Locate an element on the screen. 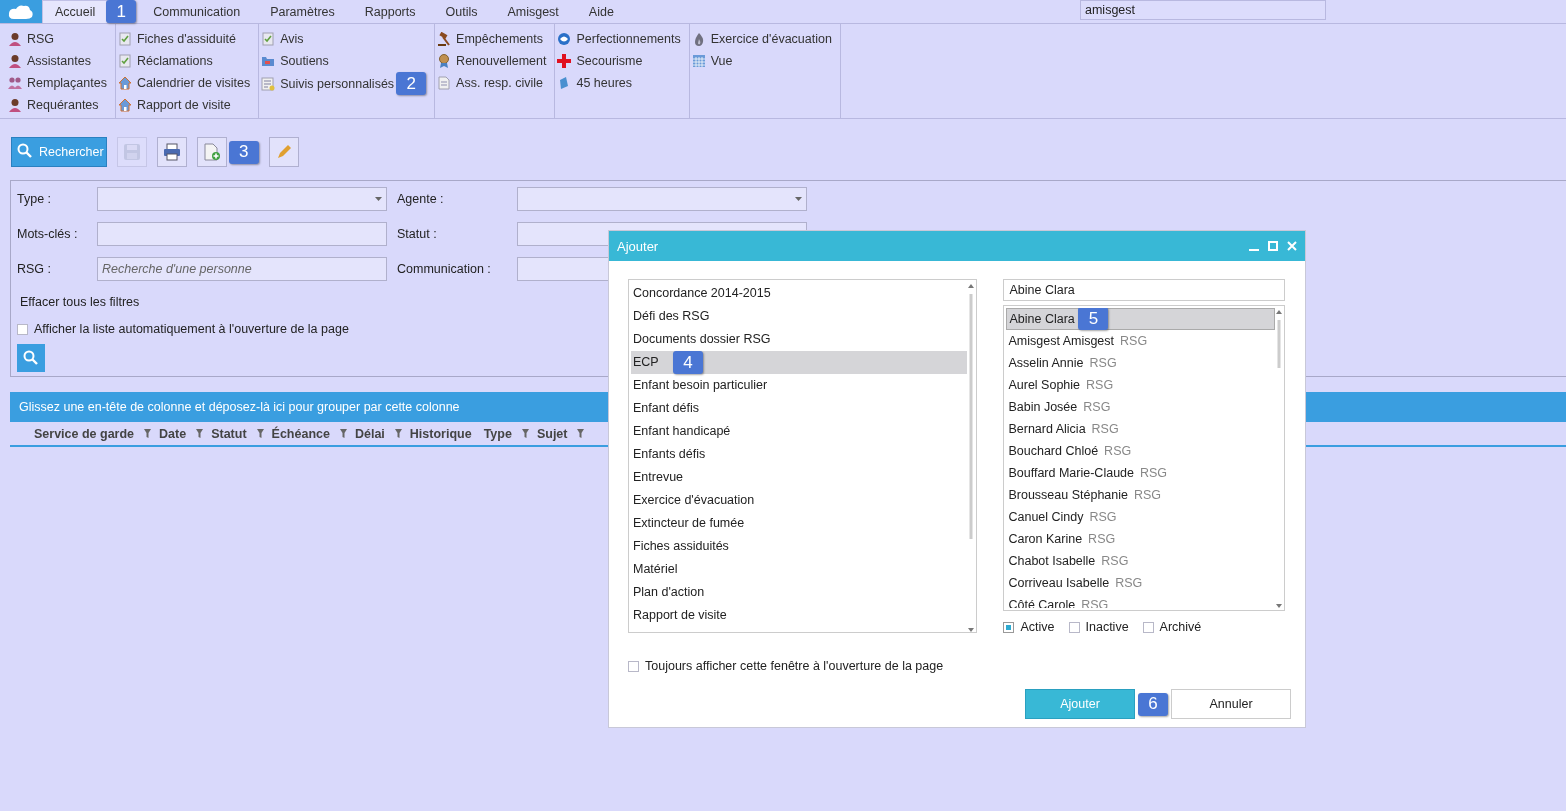 The image size is (1566, 811). checkbox-label: Archivé is located at coordinates (1180, 627).